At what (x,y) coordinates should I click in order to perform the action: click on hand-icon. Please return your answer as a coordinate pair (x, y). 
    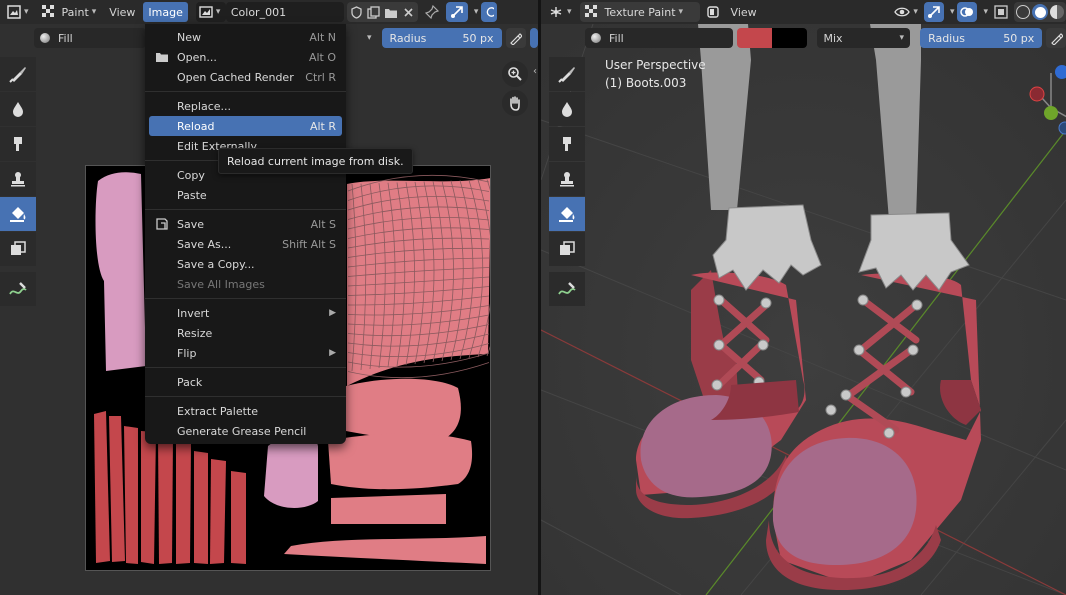
    Looking at the image, I should click on (515, 103).